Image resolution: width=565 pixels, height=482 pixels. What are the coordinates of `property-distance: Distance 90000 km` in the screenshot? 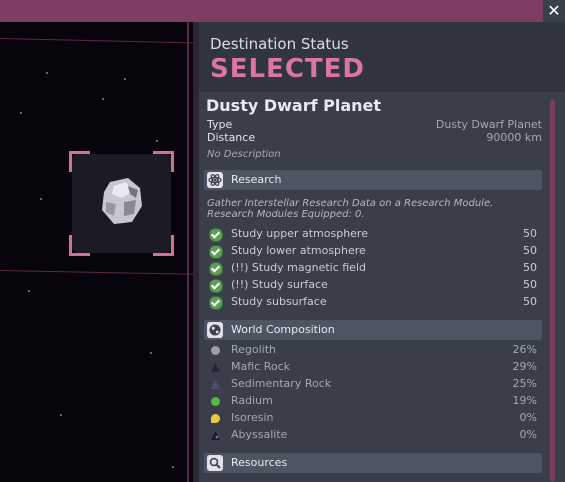 It's located at (374, 137).